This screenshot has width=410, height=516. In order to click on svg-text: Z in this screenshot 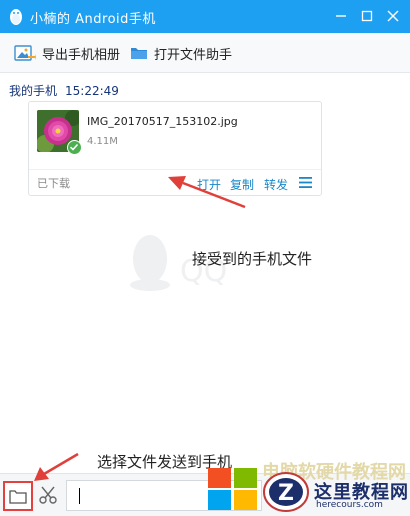, I will do `click(286, 493)`.